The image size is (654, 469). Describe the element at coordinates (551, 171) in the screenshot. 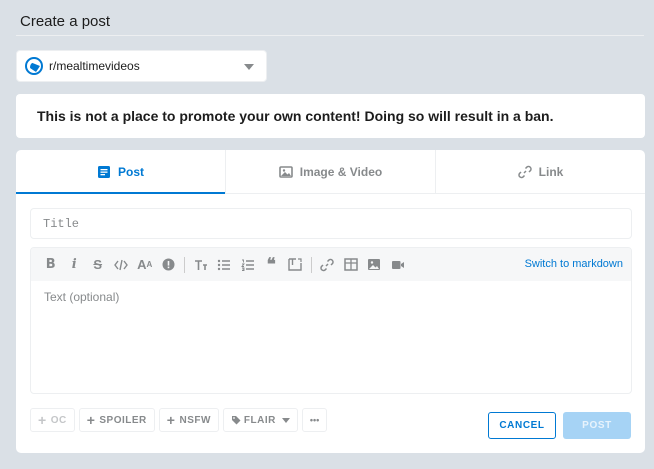

I see `tab-link-label: Link` at that location.